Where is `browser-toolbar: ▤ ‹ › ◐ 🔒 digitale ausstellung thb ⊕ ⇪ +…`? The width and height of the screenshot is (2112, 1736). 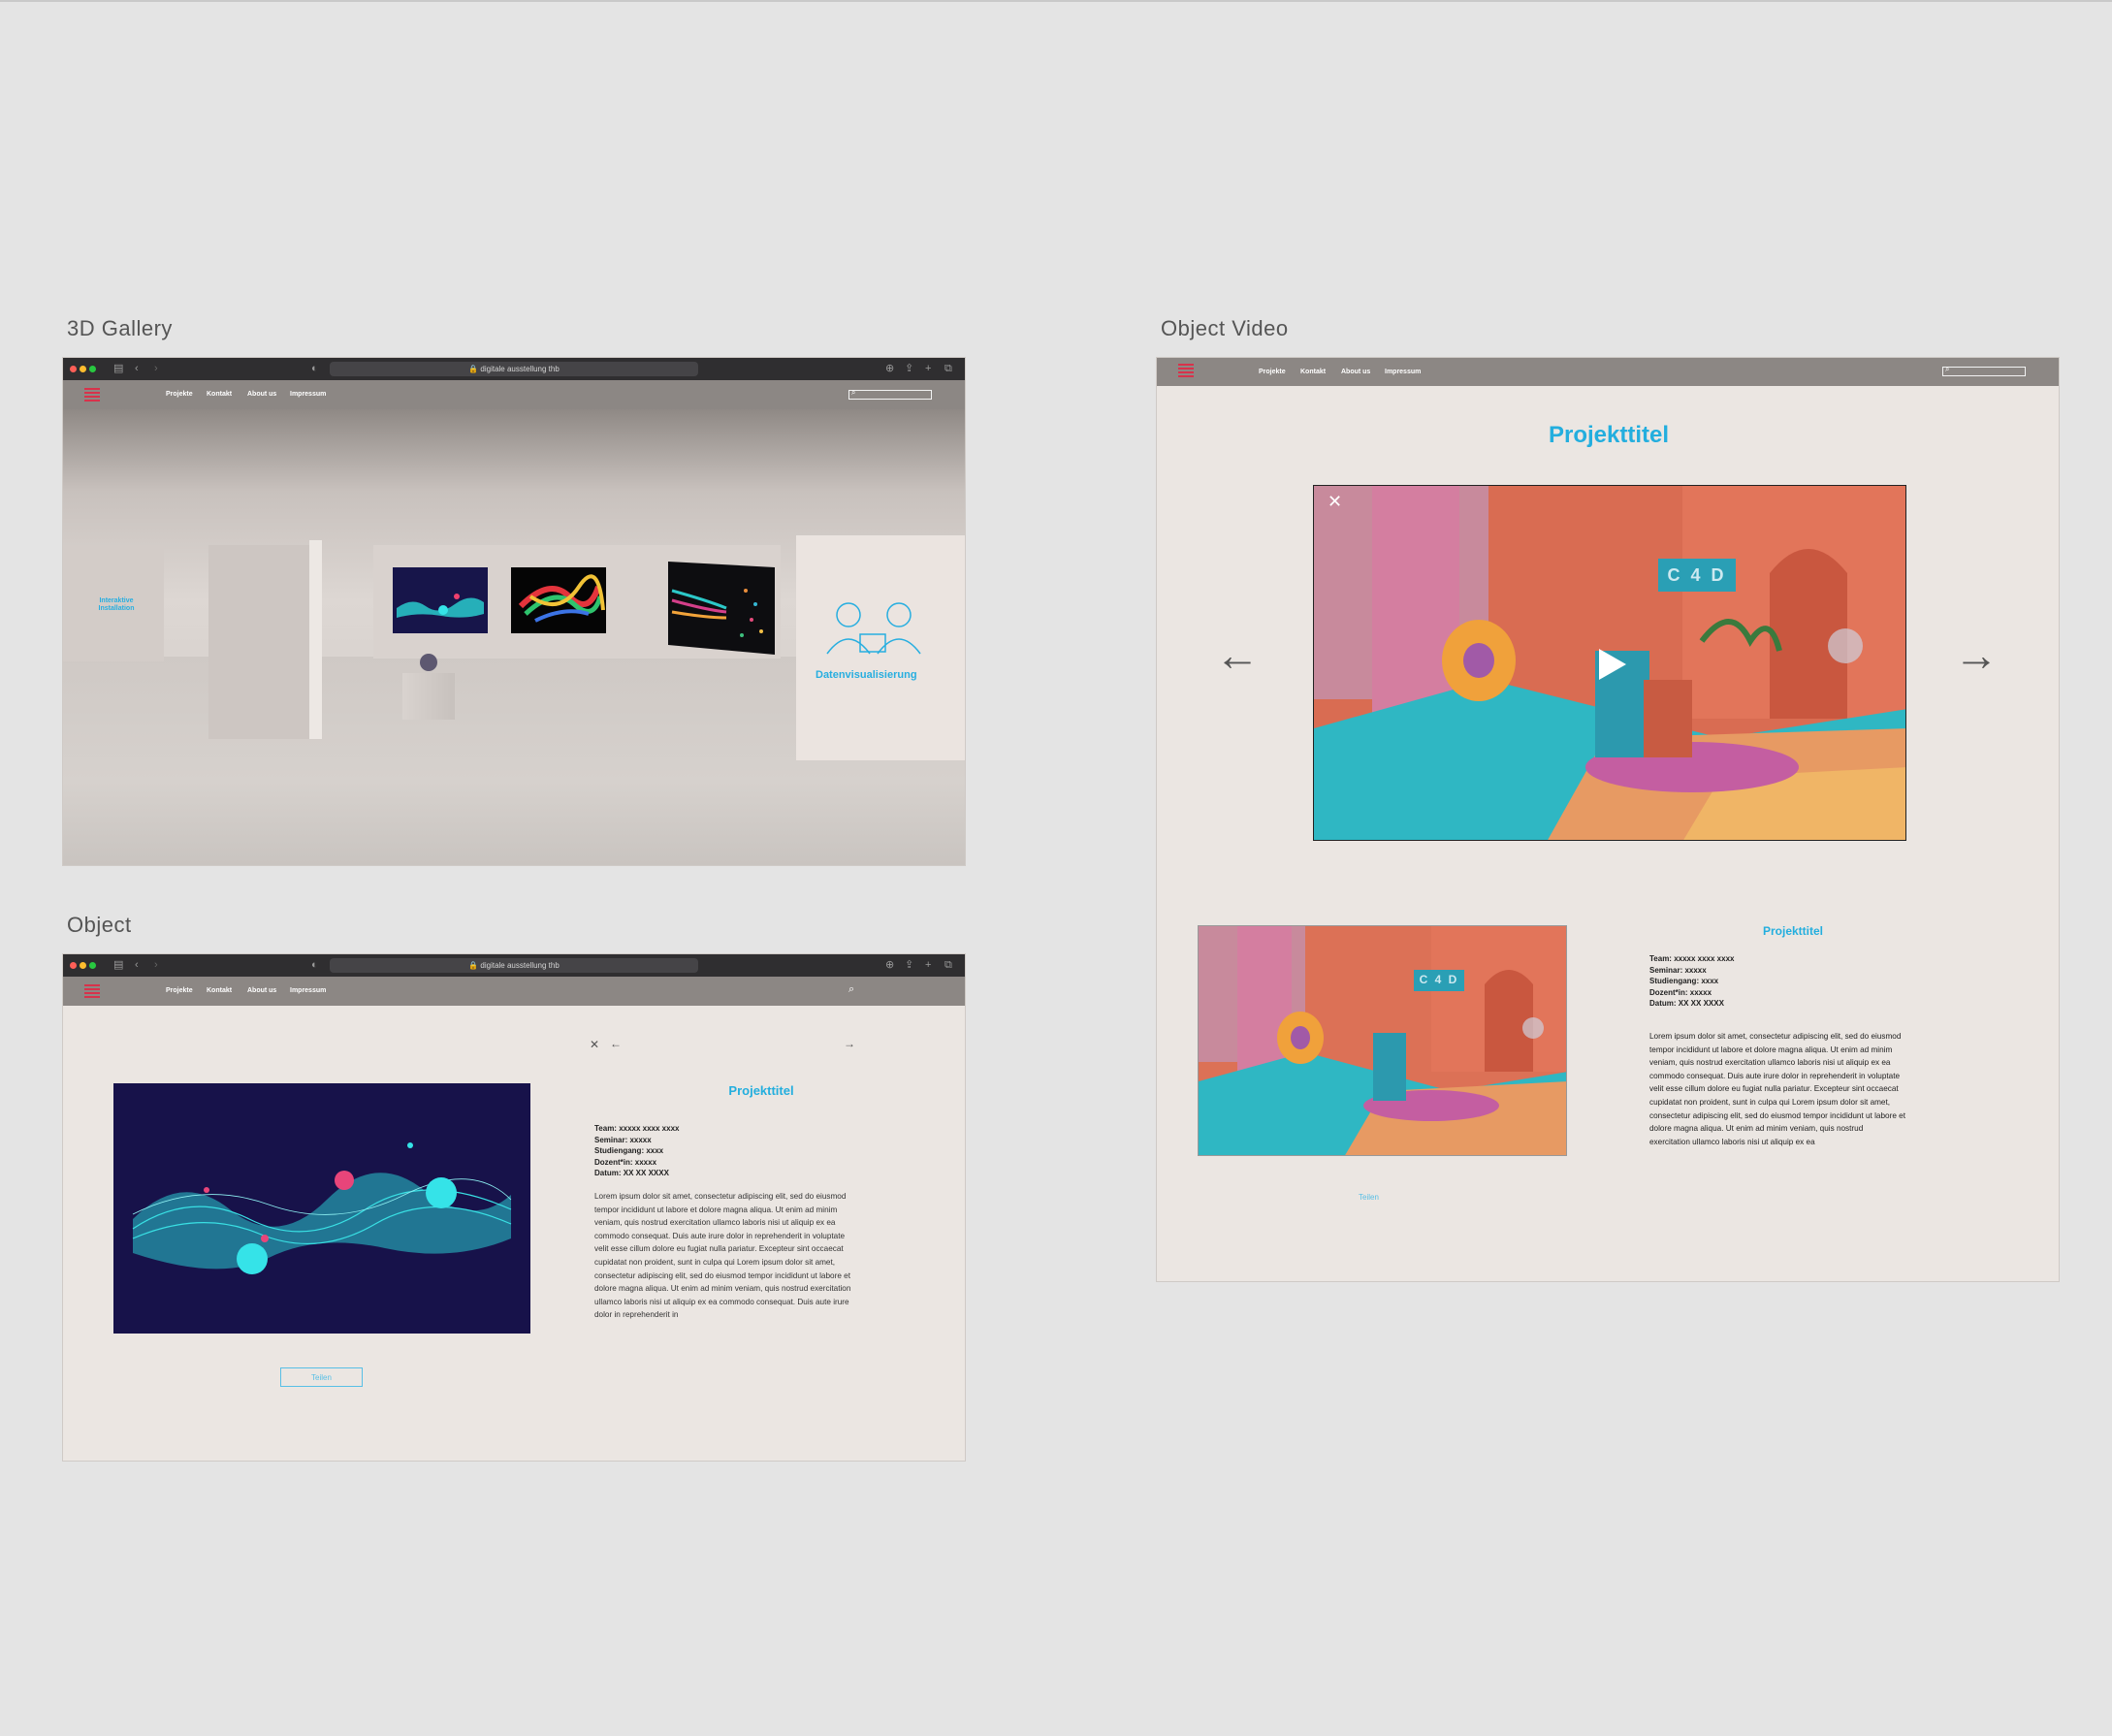 browser-toolbar: ▤ ‹ › ◐ 🔒 digitale ausstellung thb ⊕ ⇪ +… is located at coordinates (514, 369).